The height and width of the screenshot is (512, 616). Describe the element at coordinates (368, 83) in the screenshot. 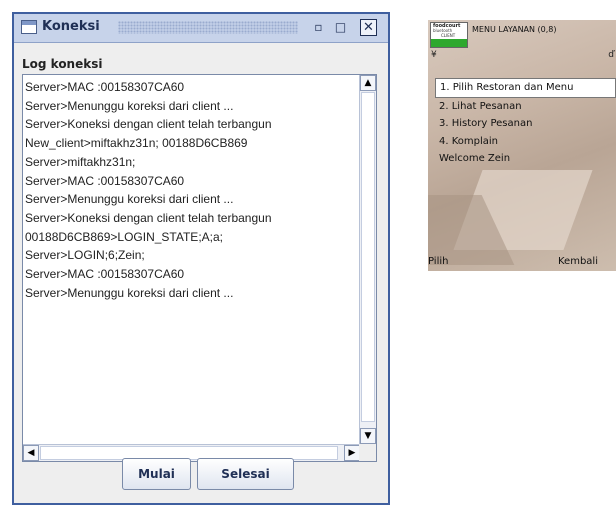

I see `scroll-up-icon: ▲` at that location.